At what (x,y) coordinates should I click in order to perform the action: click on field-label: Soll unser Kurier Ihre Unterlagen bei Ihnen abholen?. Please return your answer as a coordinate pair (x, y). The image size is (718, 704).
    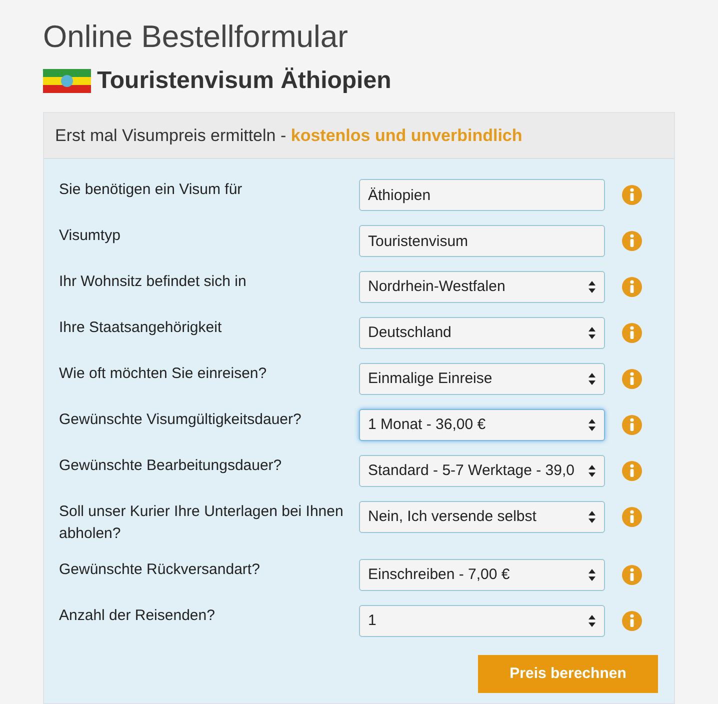
    Looking at the image, I should click on (201, 523).